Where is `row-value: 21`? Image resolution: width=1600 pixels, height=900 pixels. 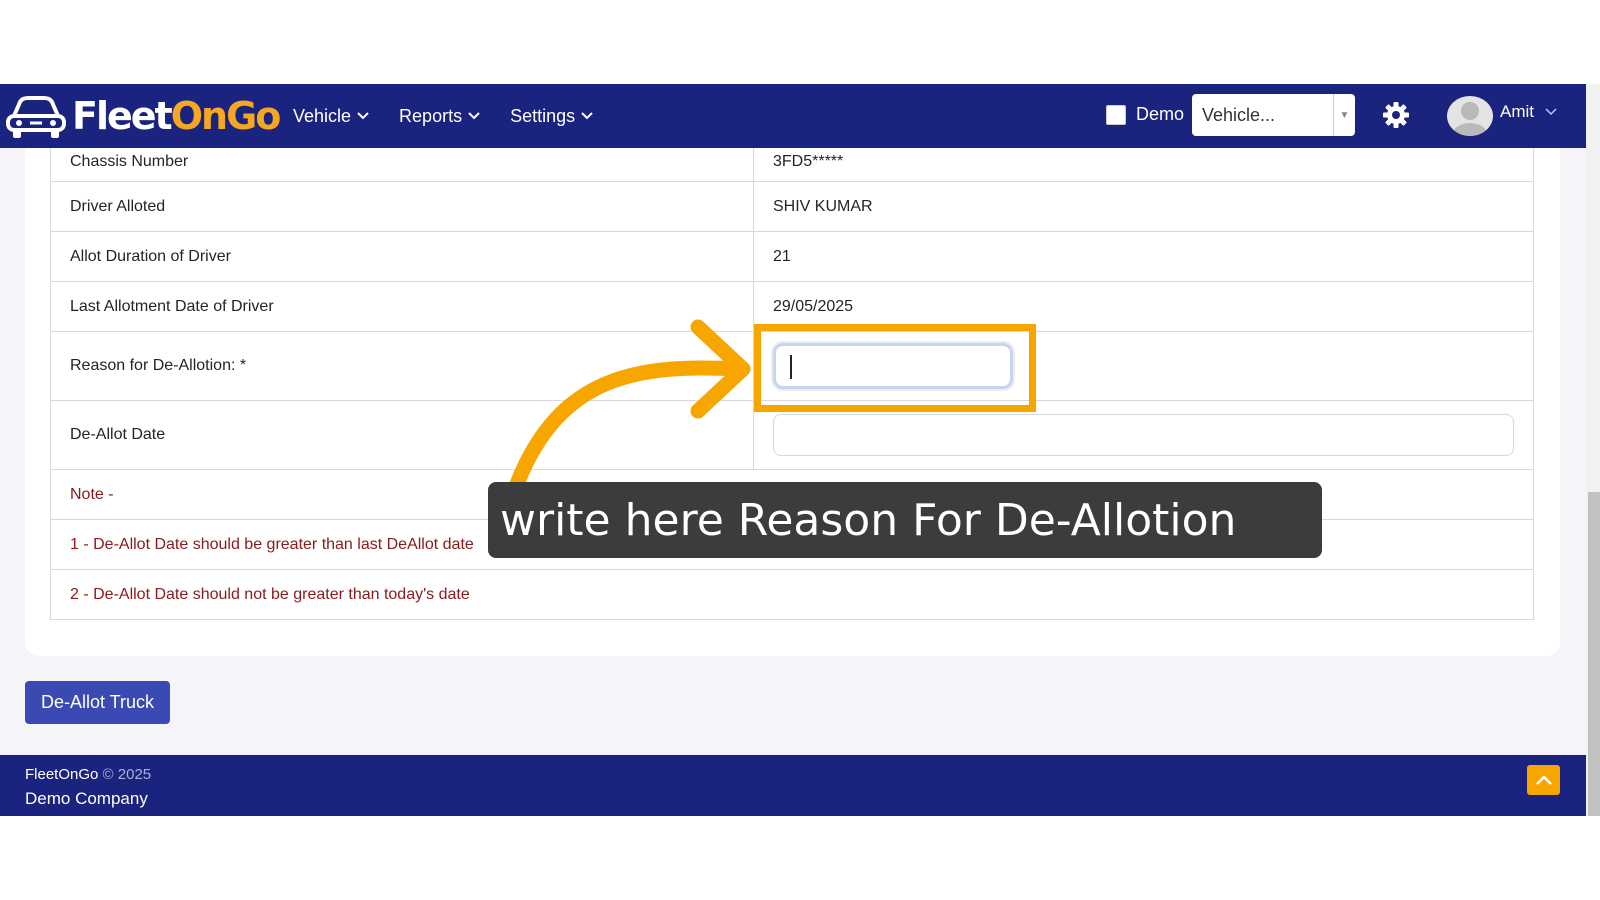 row-value: 21 is located at coordinates (1143, 256).